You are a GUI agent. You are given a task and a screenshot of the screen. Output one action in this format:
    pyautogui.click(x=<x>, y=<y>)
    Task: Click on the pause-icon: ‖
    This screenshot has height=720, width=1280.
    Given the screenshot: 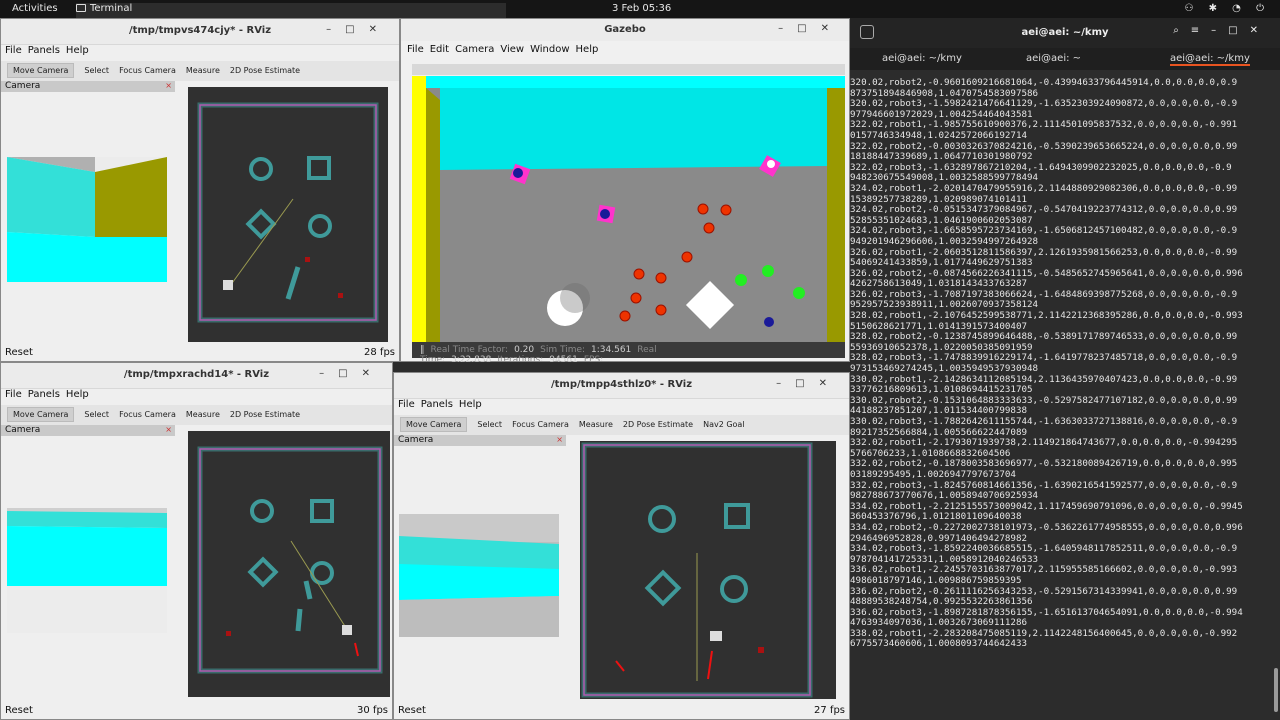 What is the action you would take?
    pyautogui.click(x=422, y=350)
    